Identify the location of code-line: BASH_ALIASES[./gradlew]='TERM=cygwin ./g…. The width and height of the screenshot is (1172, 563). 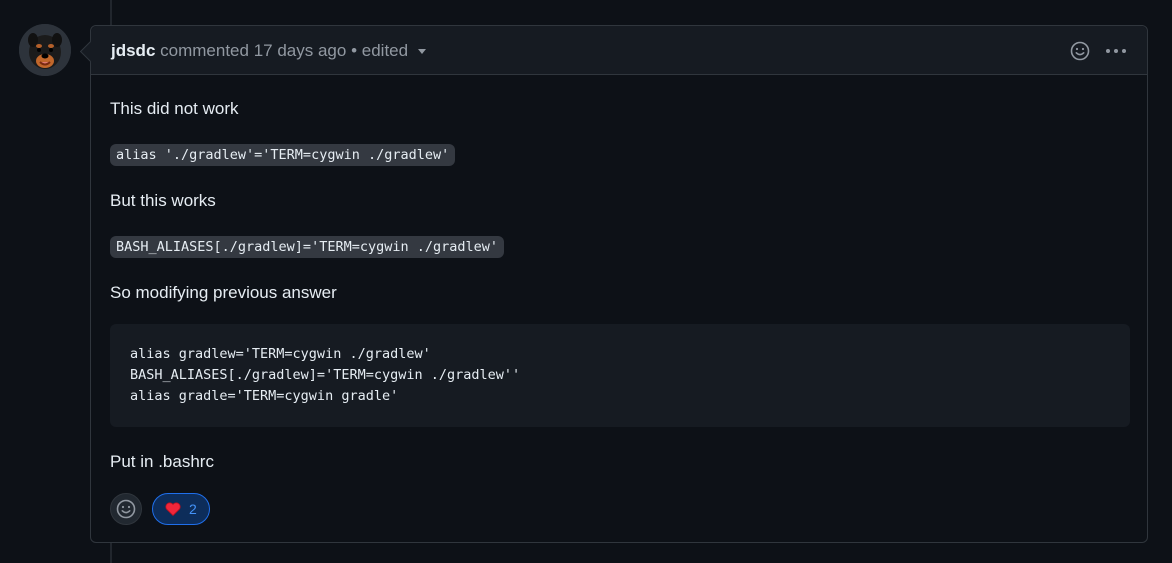
(325, 375).